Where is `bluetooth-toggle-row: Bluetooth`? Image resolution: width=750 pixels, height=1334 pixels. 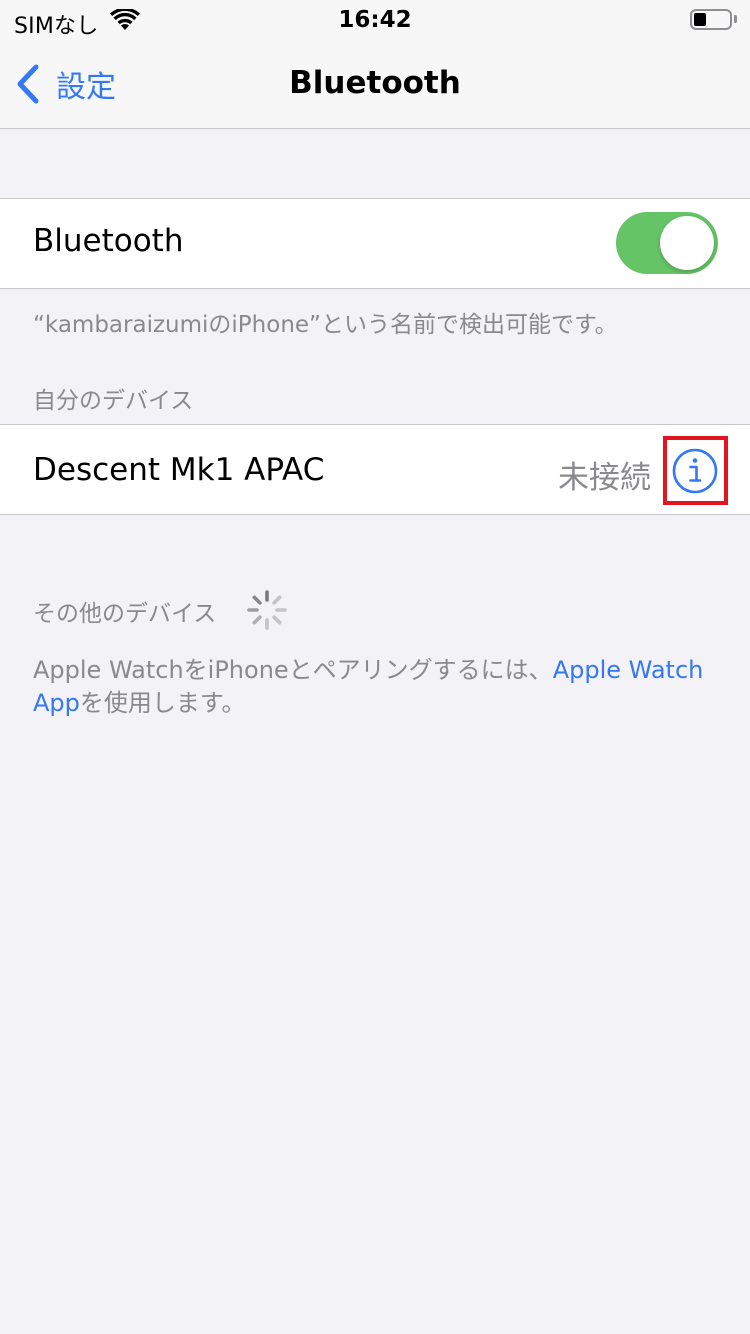
bluetooth-toggle-row: Bluetooth is located at coordinates (375, 243).